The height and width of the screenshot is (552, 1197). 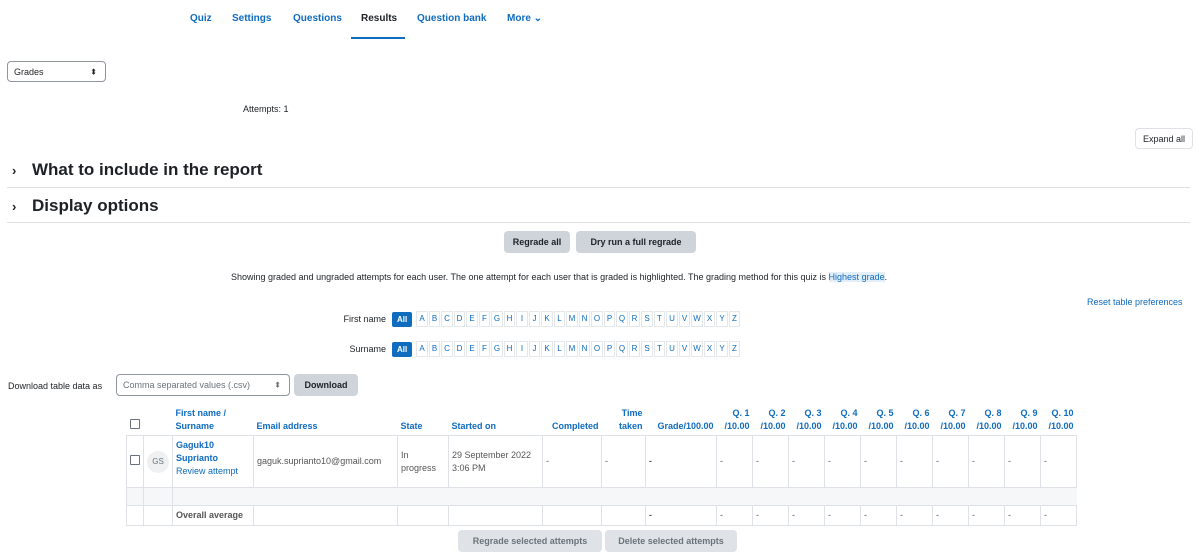 What do you see at coordinates (326, 420) in the screenshot?
I see `col-email: Email address` at bounding box center [326, 420].